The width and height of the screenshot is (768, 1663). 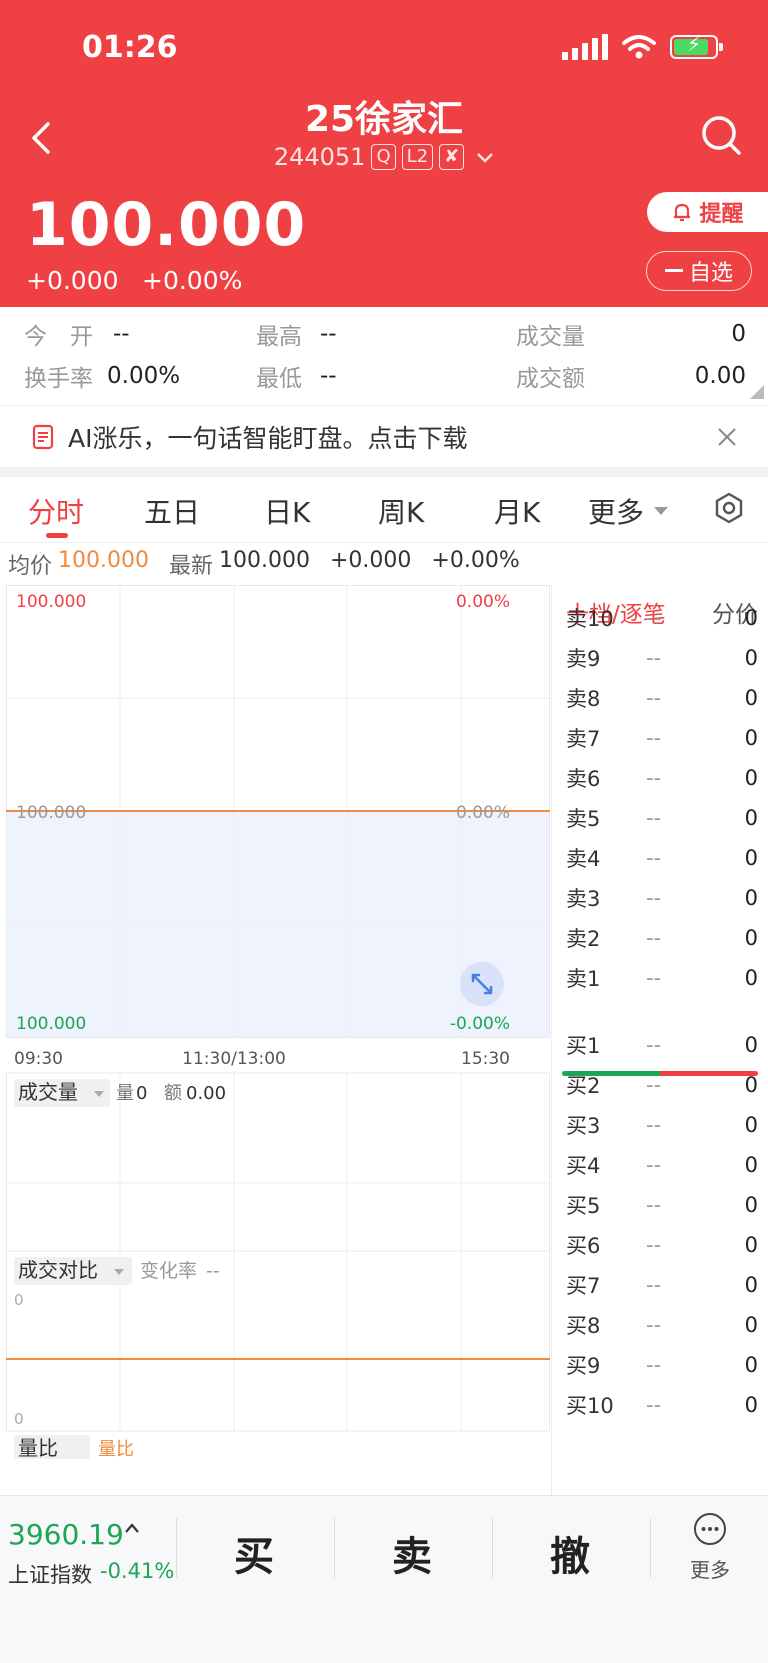 What do you see at coordinates (168, 1271) in the screenshot?
I see `ratio-rate-label: 变化率` at bounding box center [168, 1271].